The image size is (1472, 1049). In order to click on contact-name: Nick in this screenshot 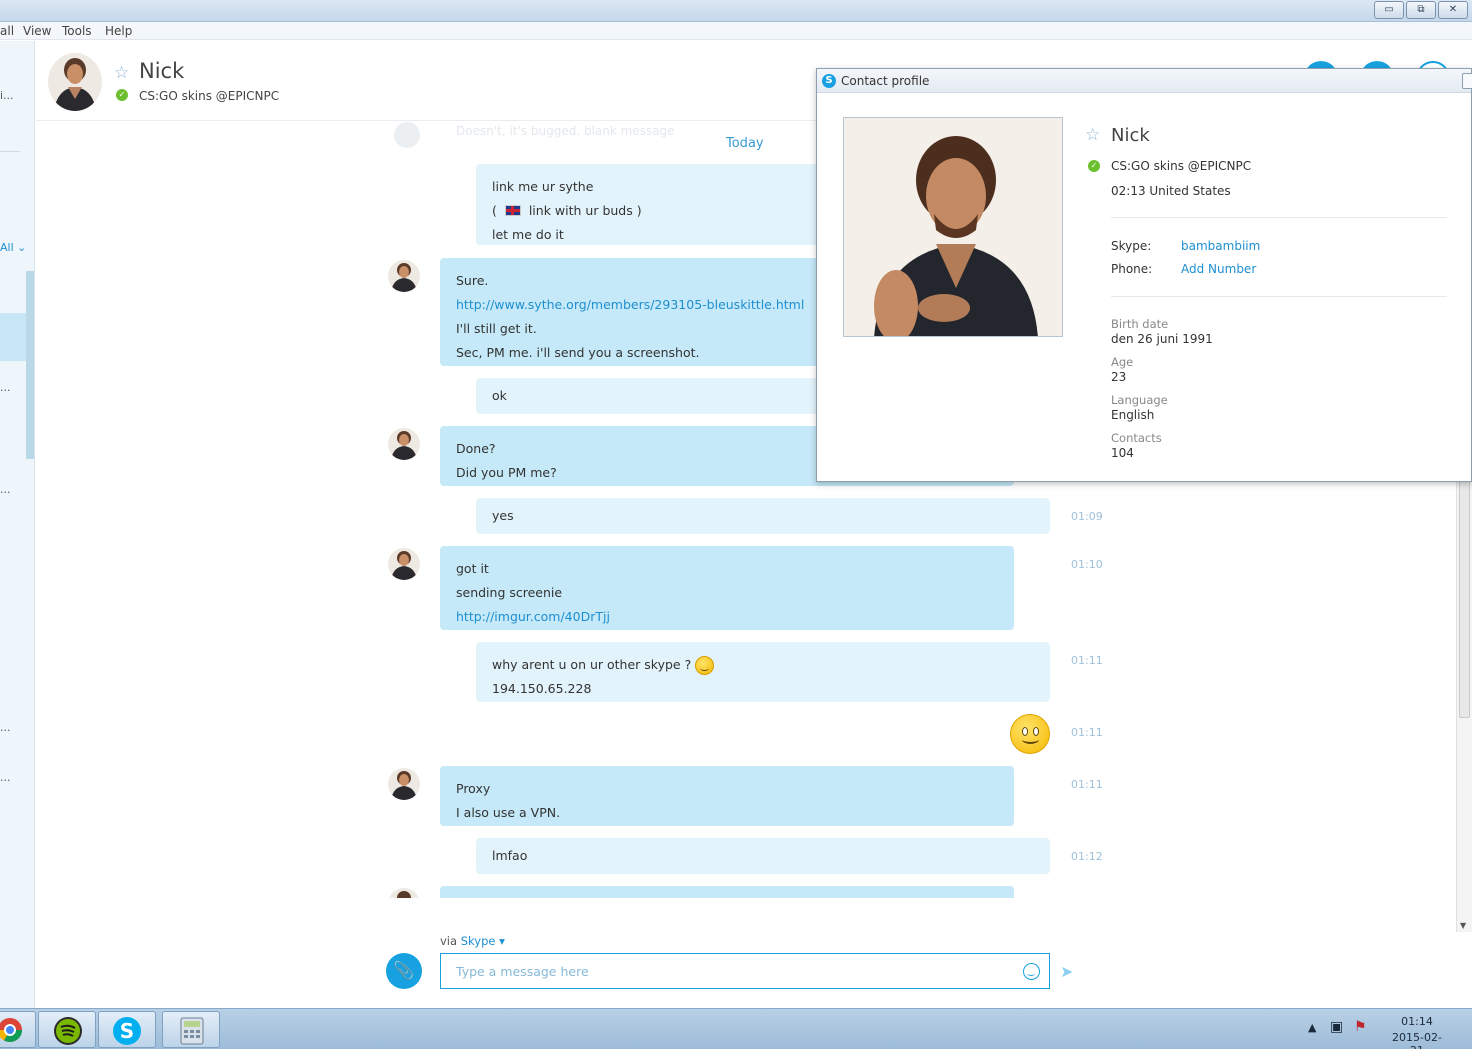, I will do `click(162, 71)`.